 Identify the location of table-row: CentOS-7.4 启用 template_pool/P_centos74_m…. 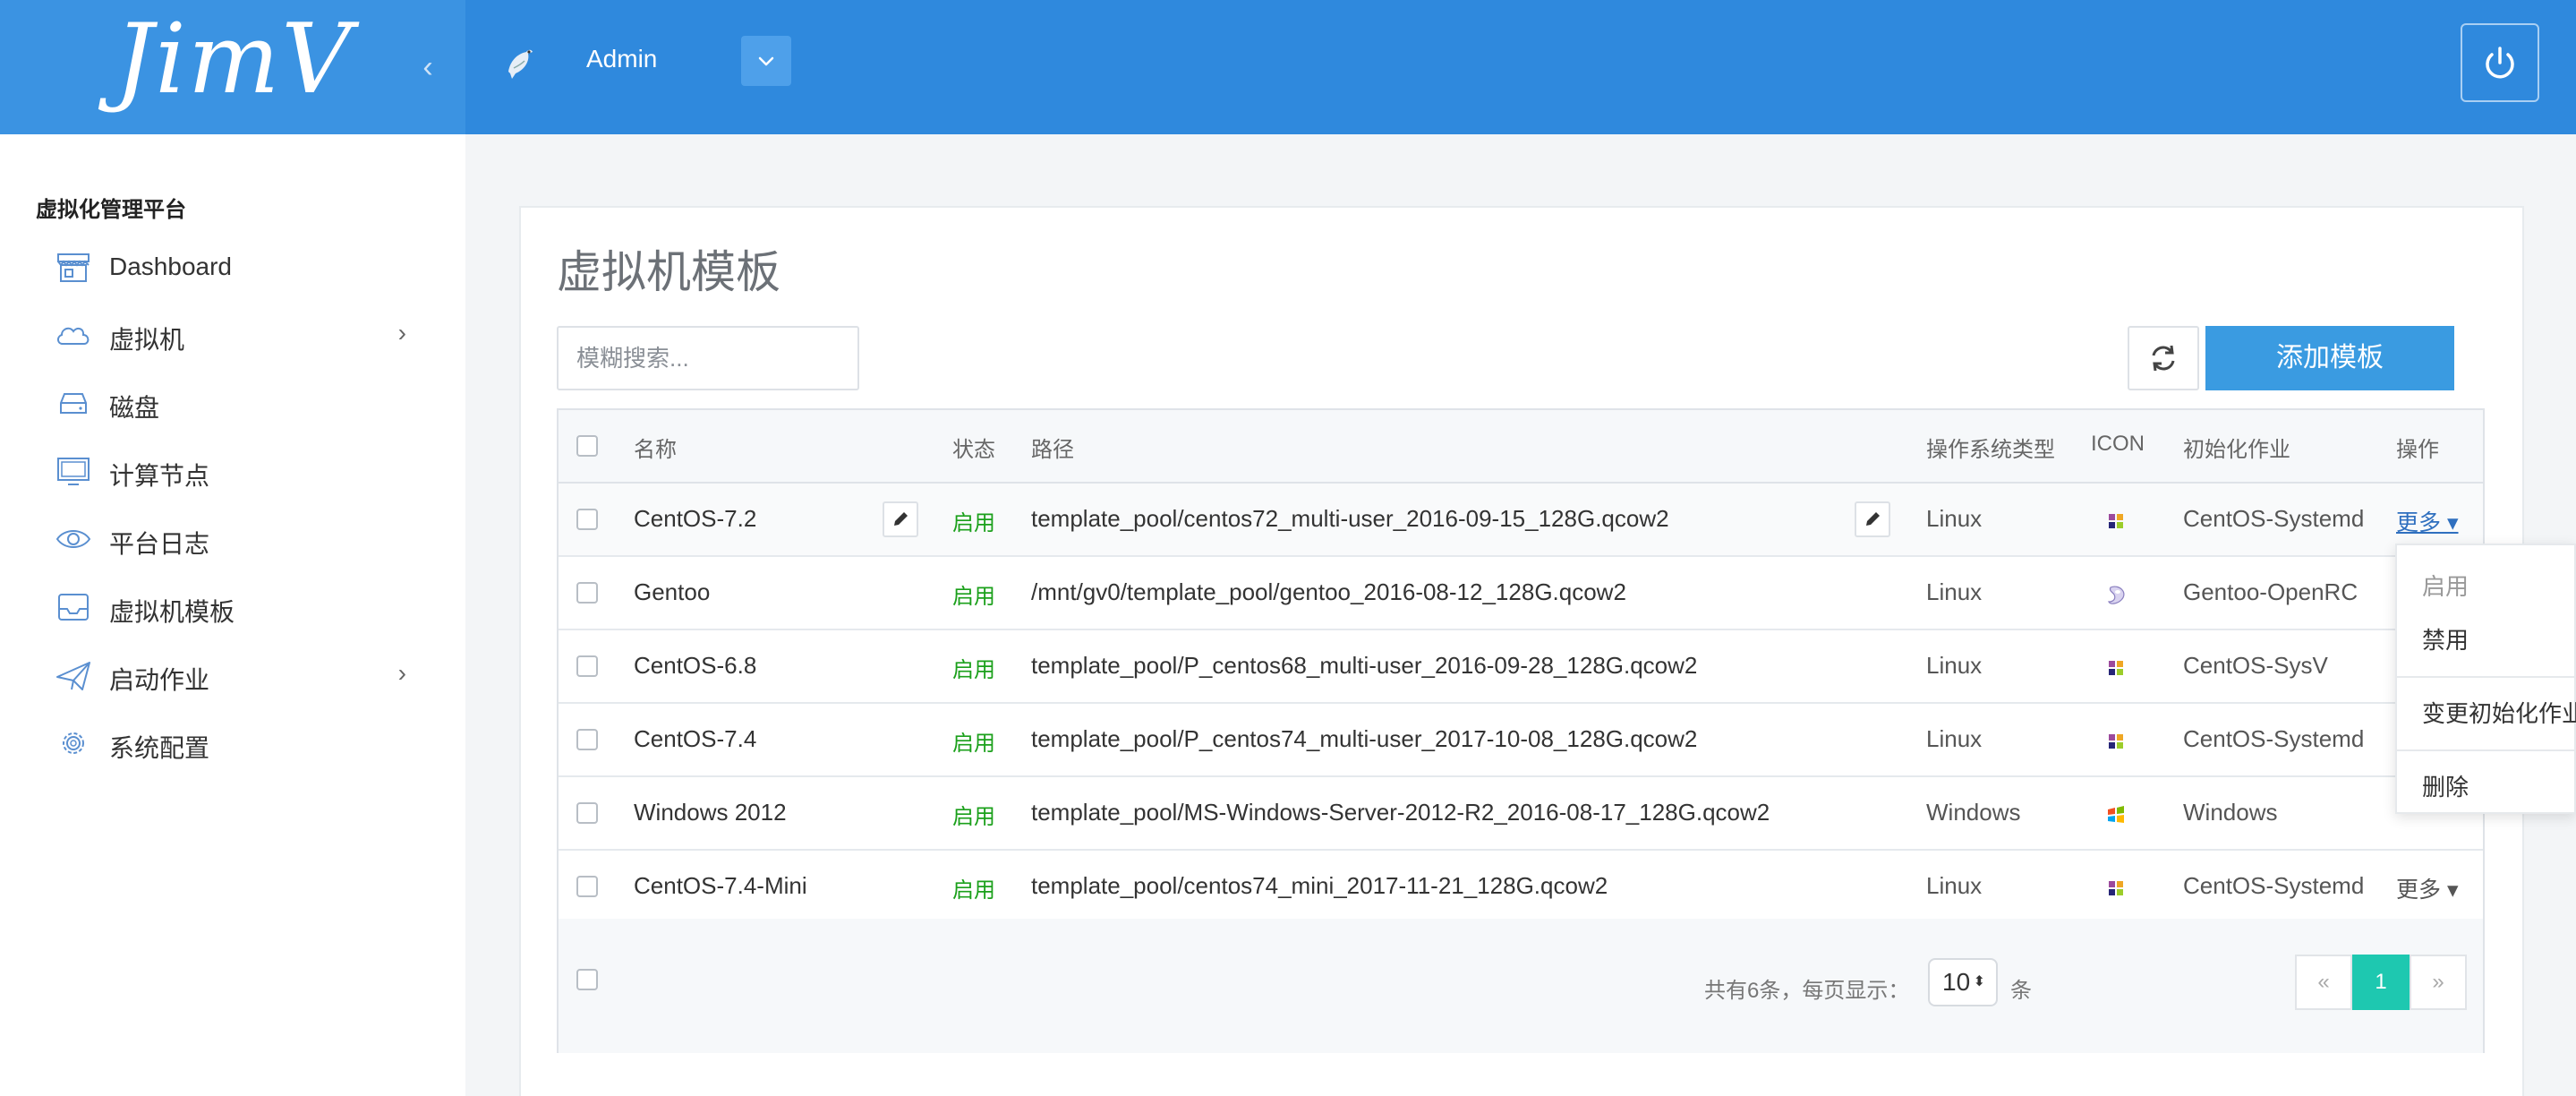
(1521, 741).